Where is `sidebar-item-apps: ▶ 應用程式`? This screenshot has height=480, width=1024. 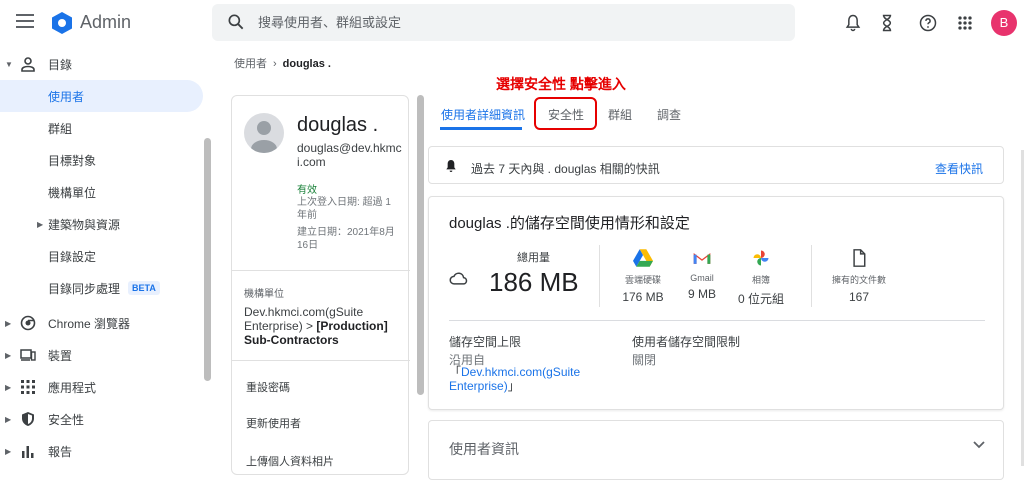 sidebar-item-apps: ▶ 應用程式 is located at coordinates (101, 387).